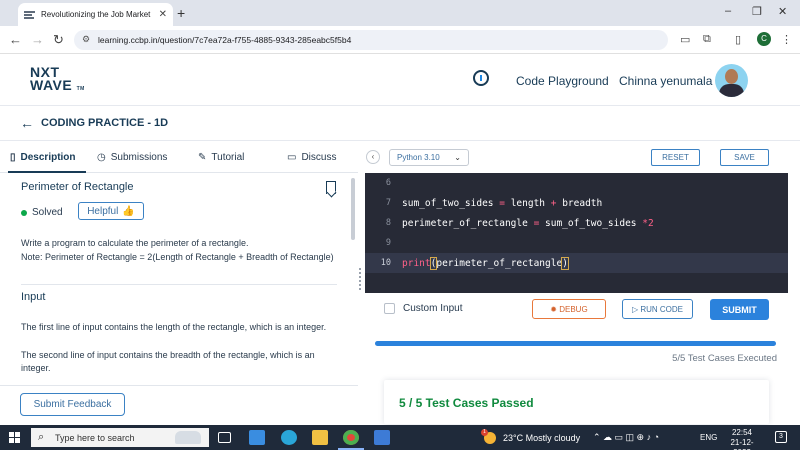 This screenshot has height=458, width=800. What do you see at coordinates (569, 309) in the screenshot?
I see `debug-button: ✹ DEBUG` at bounding box center [569, 309].